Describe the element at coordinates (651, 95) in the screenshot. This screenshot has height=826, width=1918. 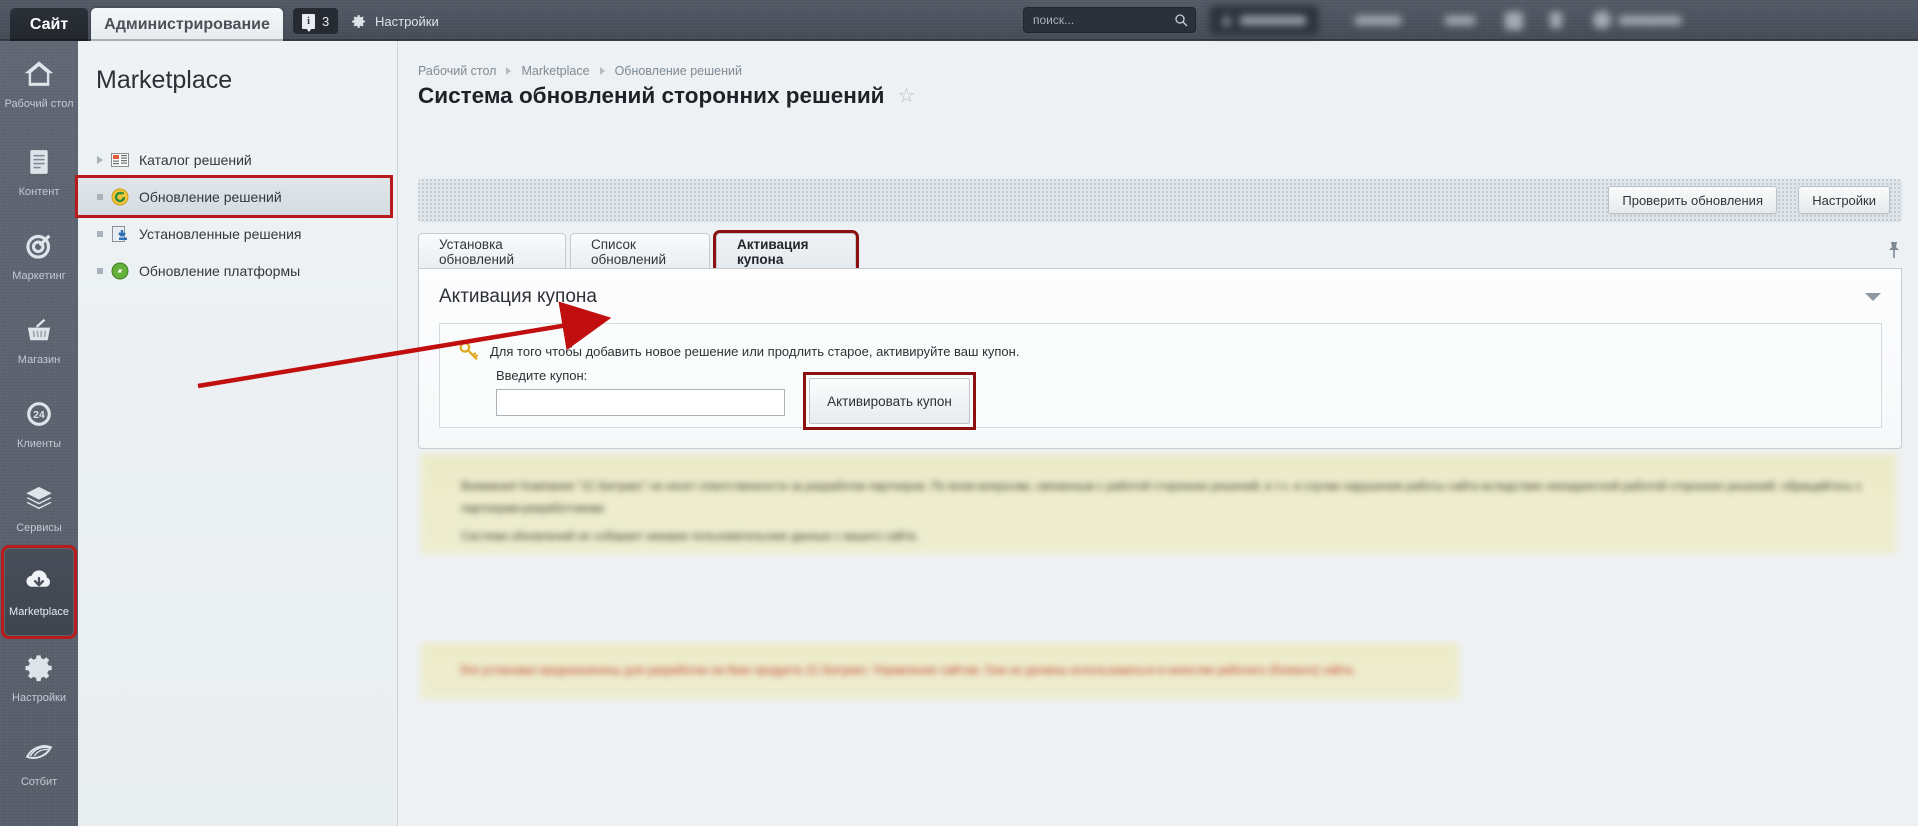
I see `page-title: Система обновлений сторонних решений` at that location.